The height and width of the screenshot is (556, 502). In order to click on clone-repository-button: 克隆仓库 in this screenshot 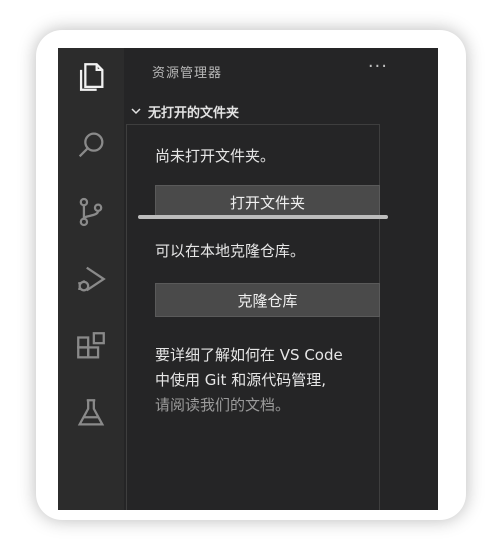, I will do `click(267, 300)`.